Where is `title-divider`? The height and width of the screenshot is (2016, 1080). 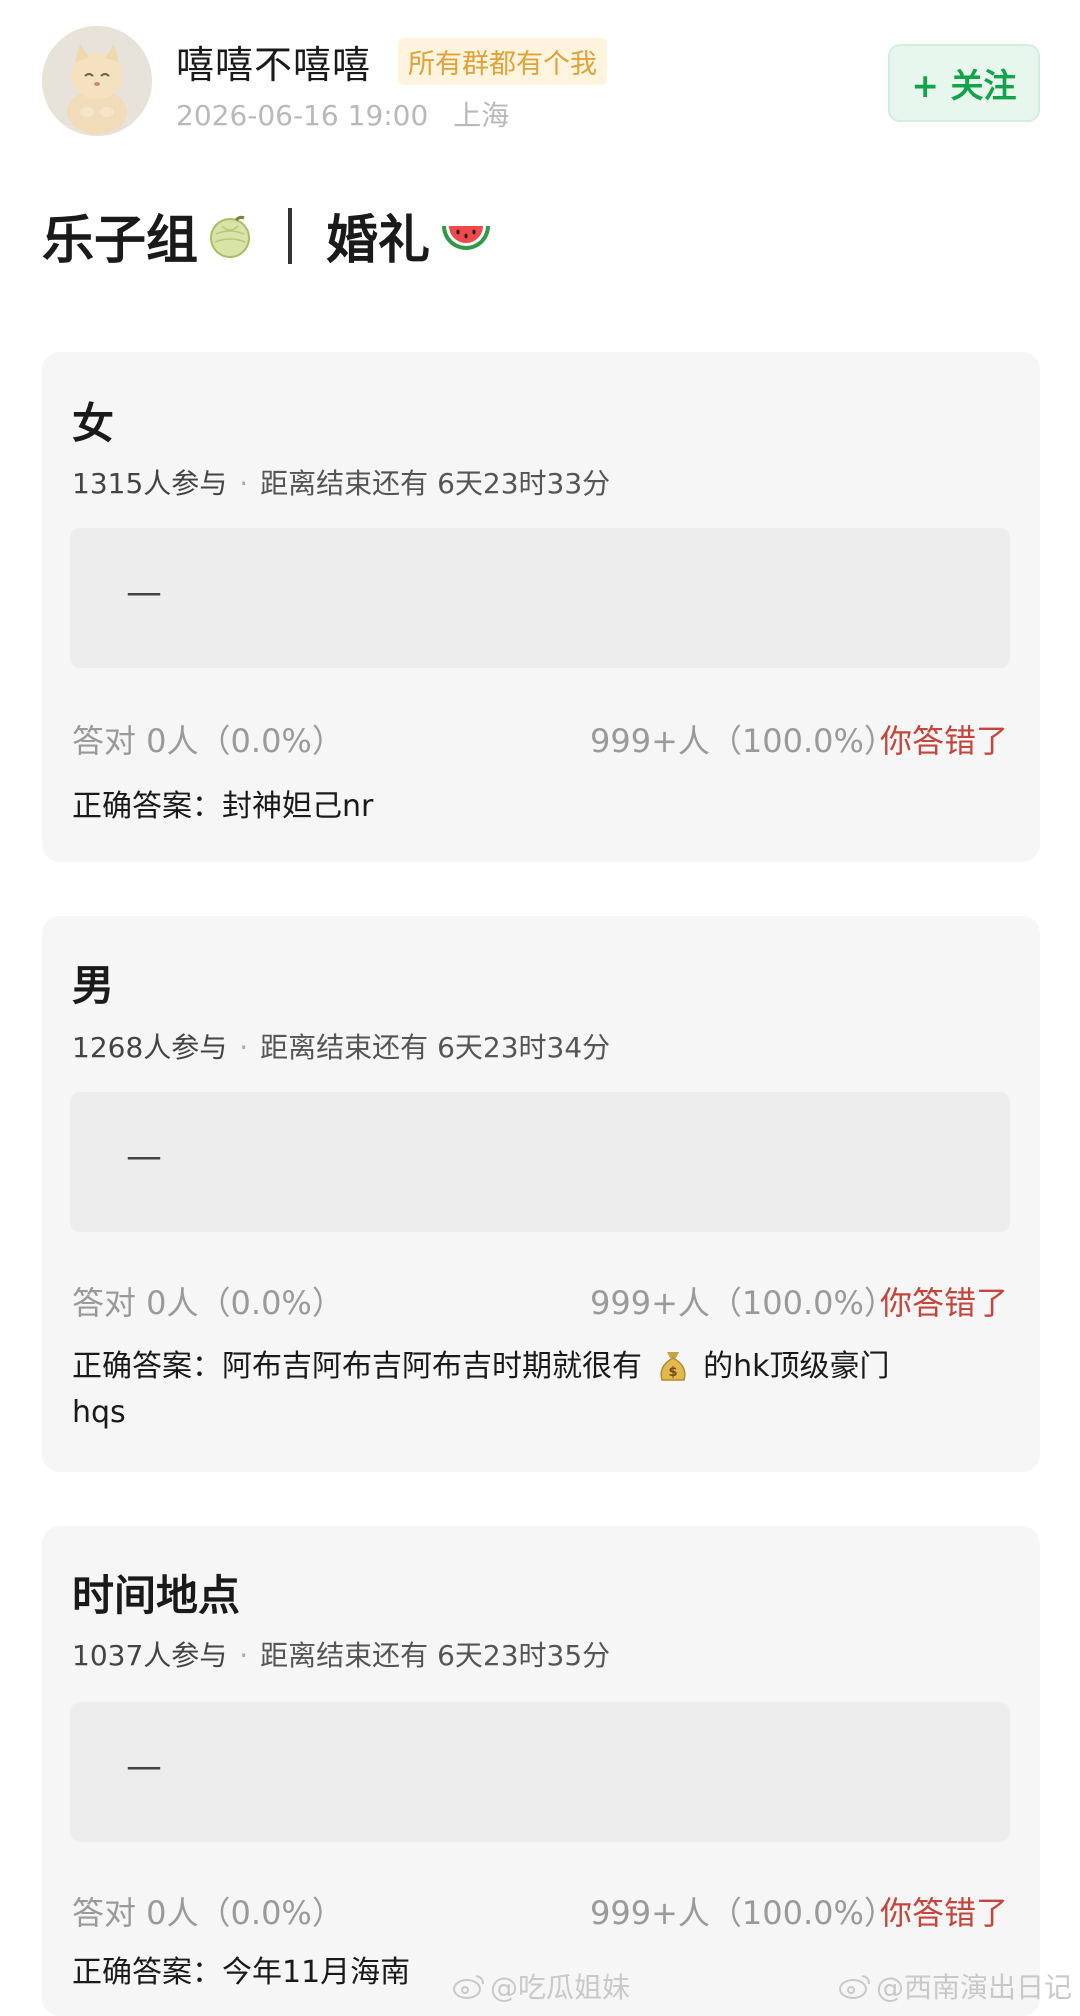 title-divider is located at coordinates (290, 235).